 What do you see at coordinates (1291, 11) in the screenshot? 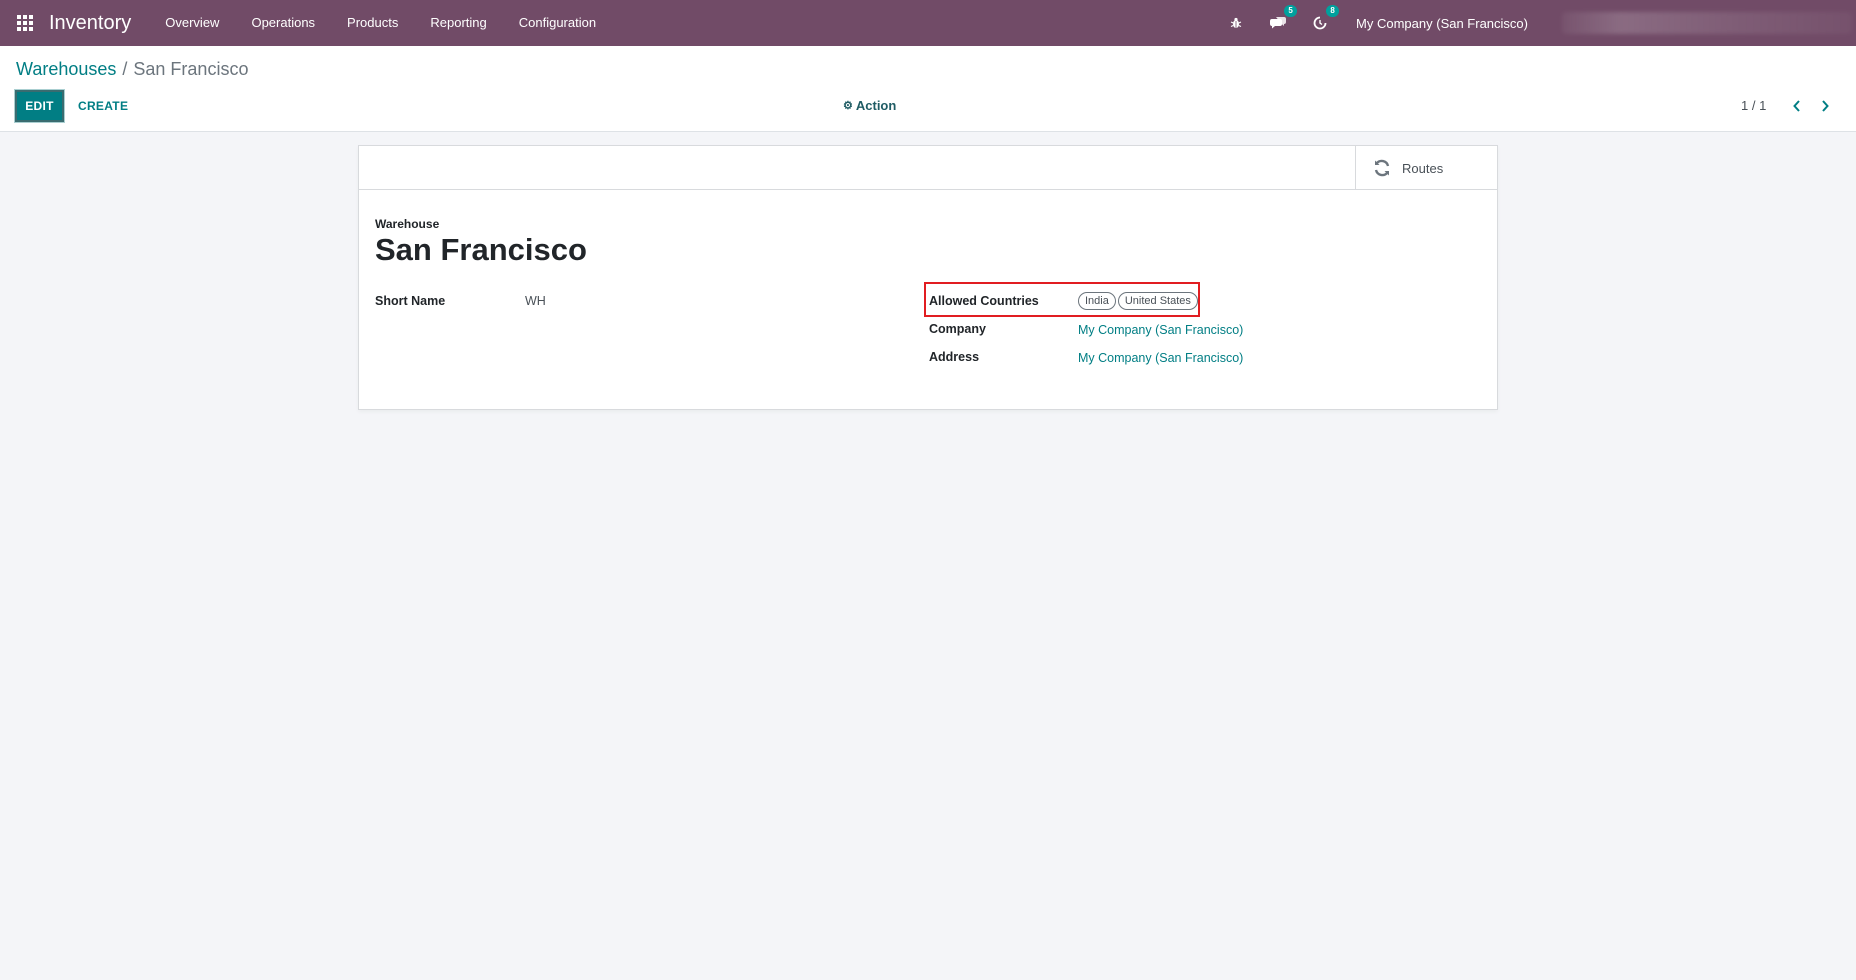
I see `messages-count-badge: 5` at bounding box center [1291, 11].